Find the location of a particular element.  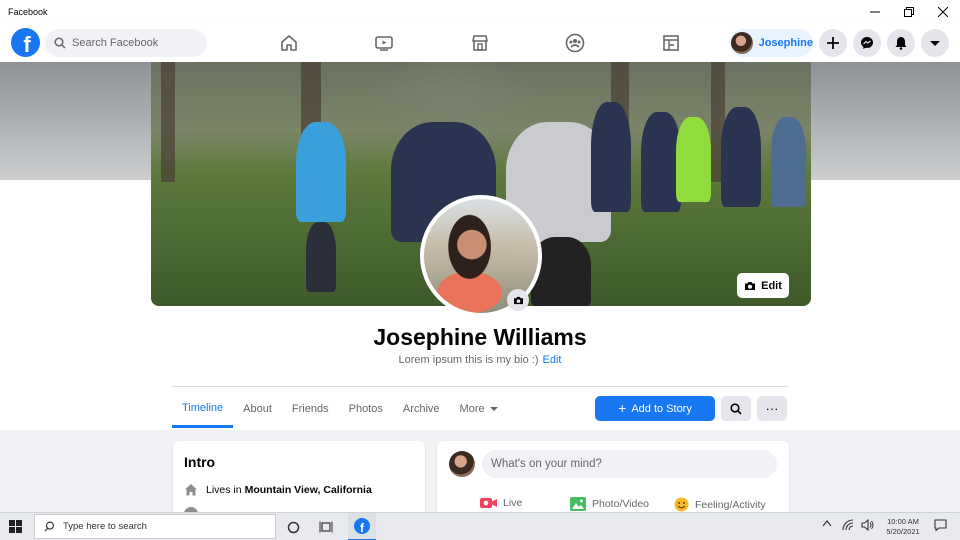

add-to-story-button: + Add to Story is located at coordinates (655, 408).